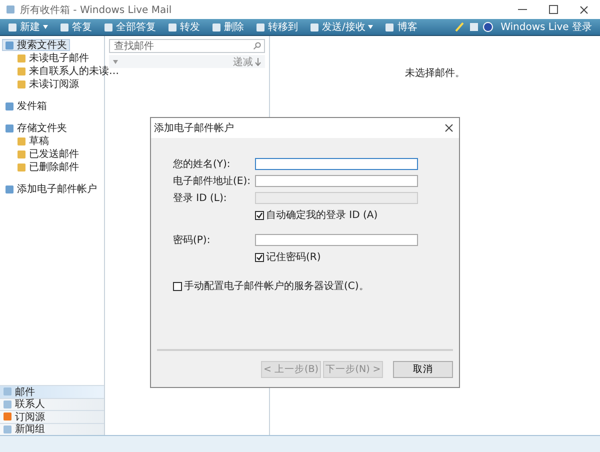 This screenshot has height=452, width=600. Describe the element at coordinates (228, 27) in the screenshot. I see `toolbar-button: 删除` at that location.